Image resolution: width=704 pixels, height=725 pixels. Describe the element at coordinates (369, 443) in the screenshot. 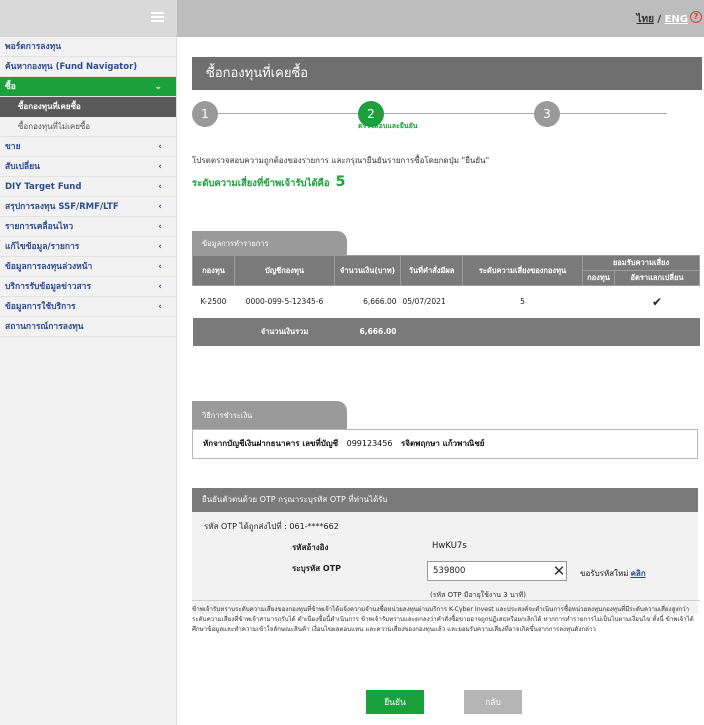

I see `payment-account-no: 099123456` at that location.